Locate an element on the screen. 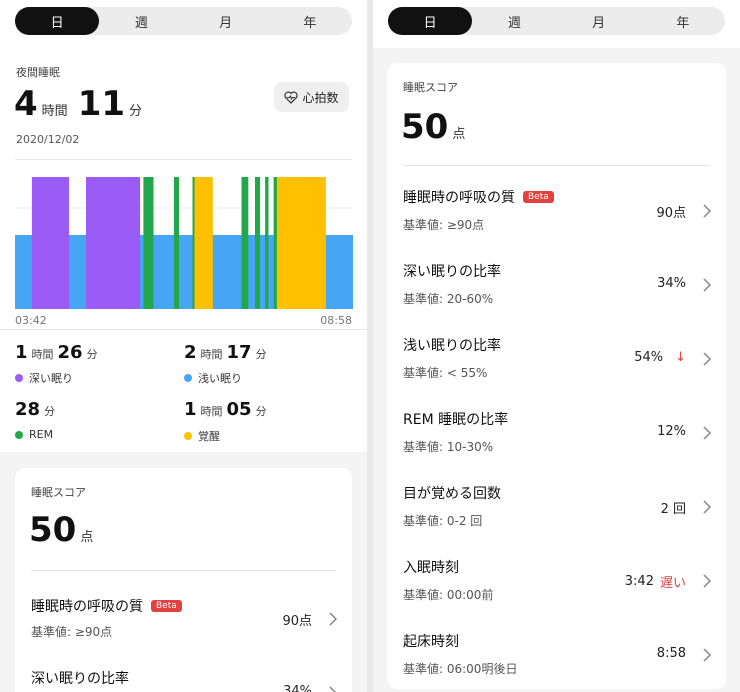  row-title-text: 目が覚める回数 is located at coordinates (452, 494).